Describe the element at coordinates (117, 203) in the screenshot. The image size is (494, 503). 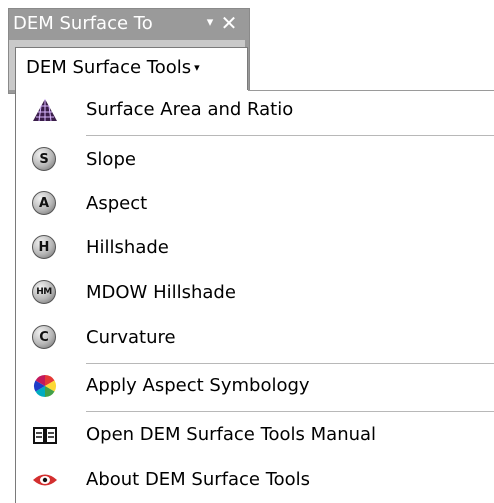
I see `menu-item-label: Aspect` at that location.